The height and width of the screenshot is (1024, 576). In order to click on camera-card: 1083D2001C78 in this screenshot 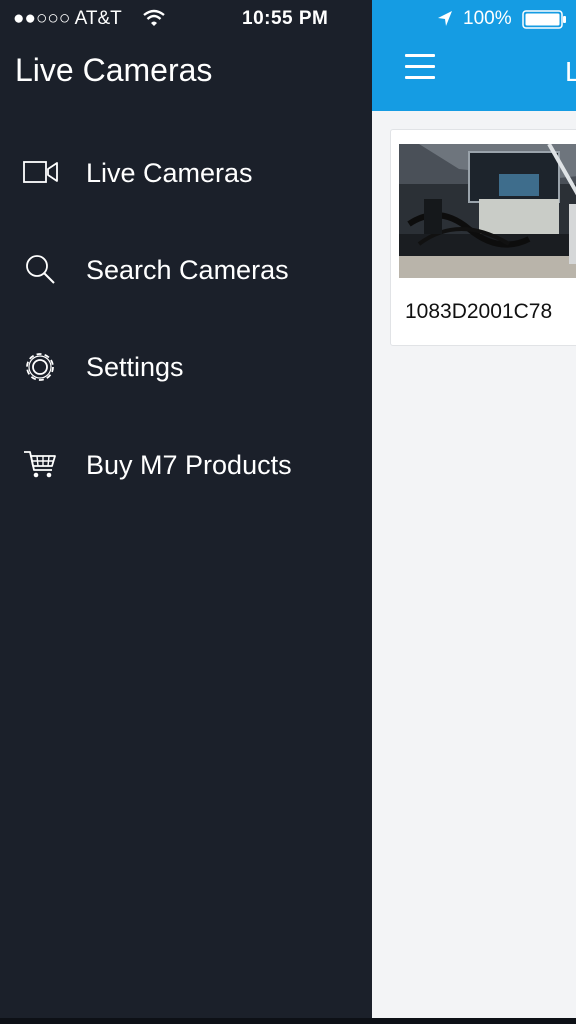, I will do `click(483, 237)`.